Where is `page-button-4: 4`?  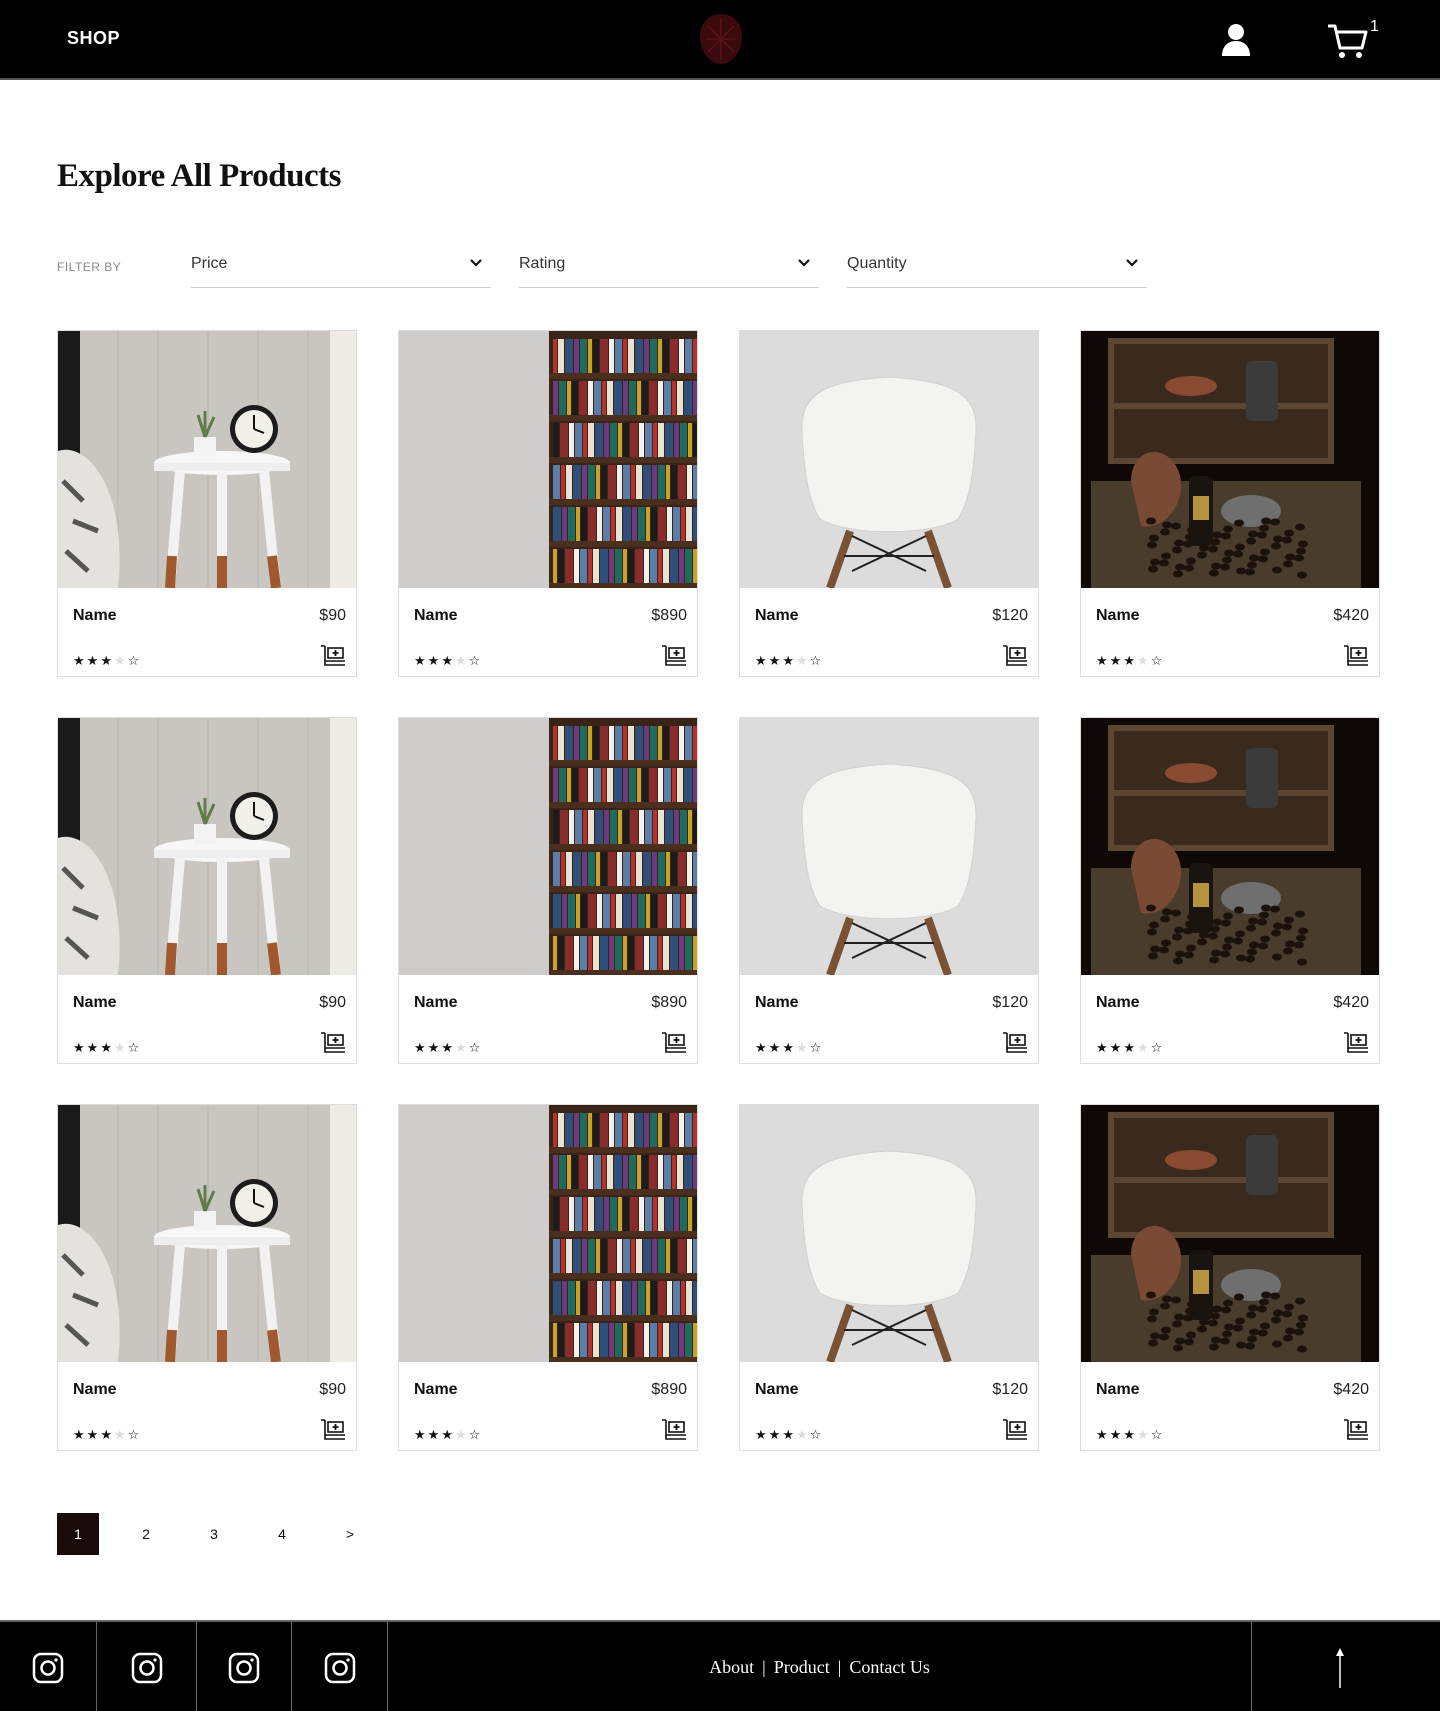
page-button-4: 4 is located at coordinates (282, 1534).